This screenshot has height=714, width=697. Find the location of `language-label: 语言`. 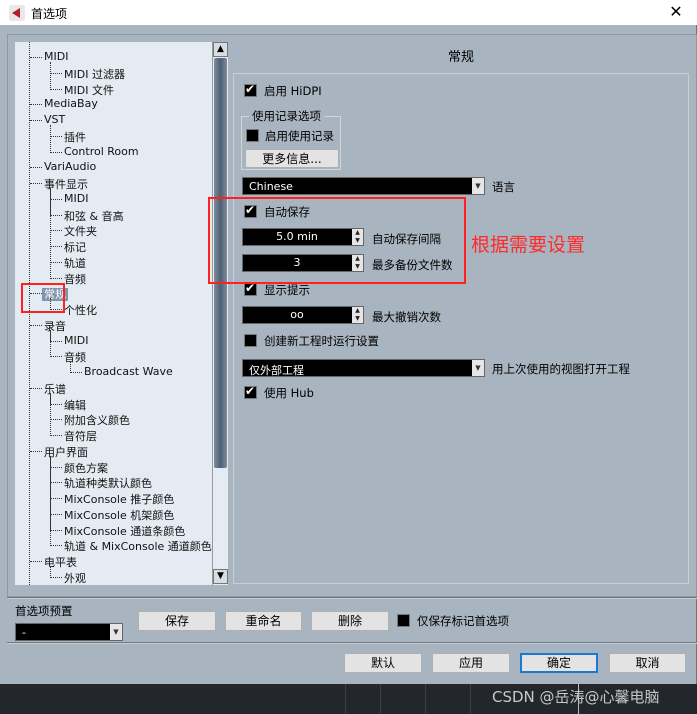

language-label: 语言 is located at coordinates (503, 187).